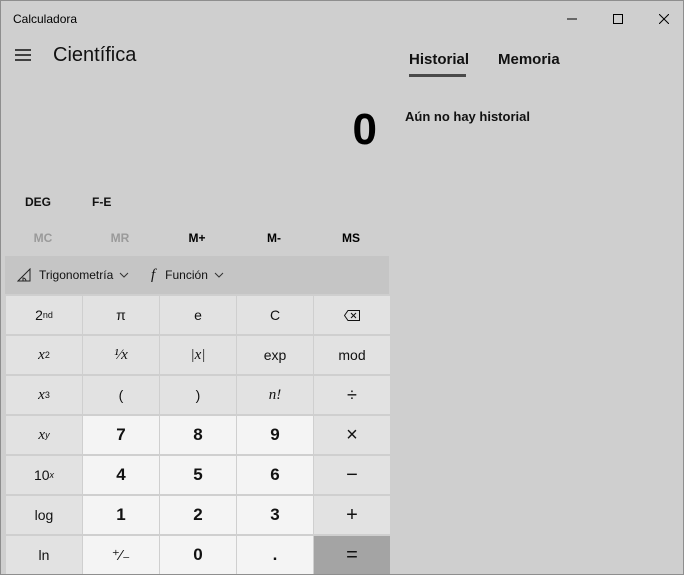  I want to click on cube-button: x3, so click(44, 395).